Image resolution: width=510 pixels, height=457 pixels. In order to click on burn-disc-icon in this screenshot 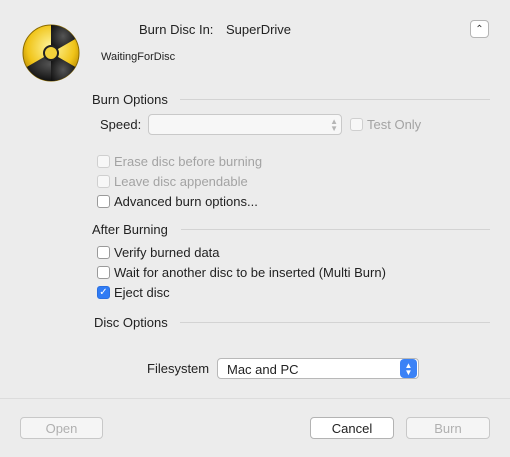, I will do `click(51, 53)`.